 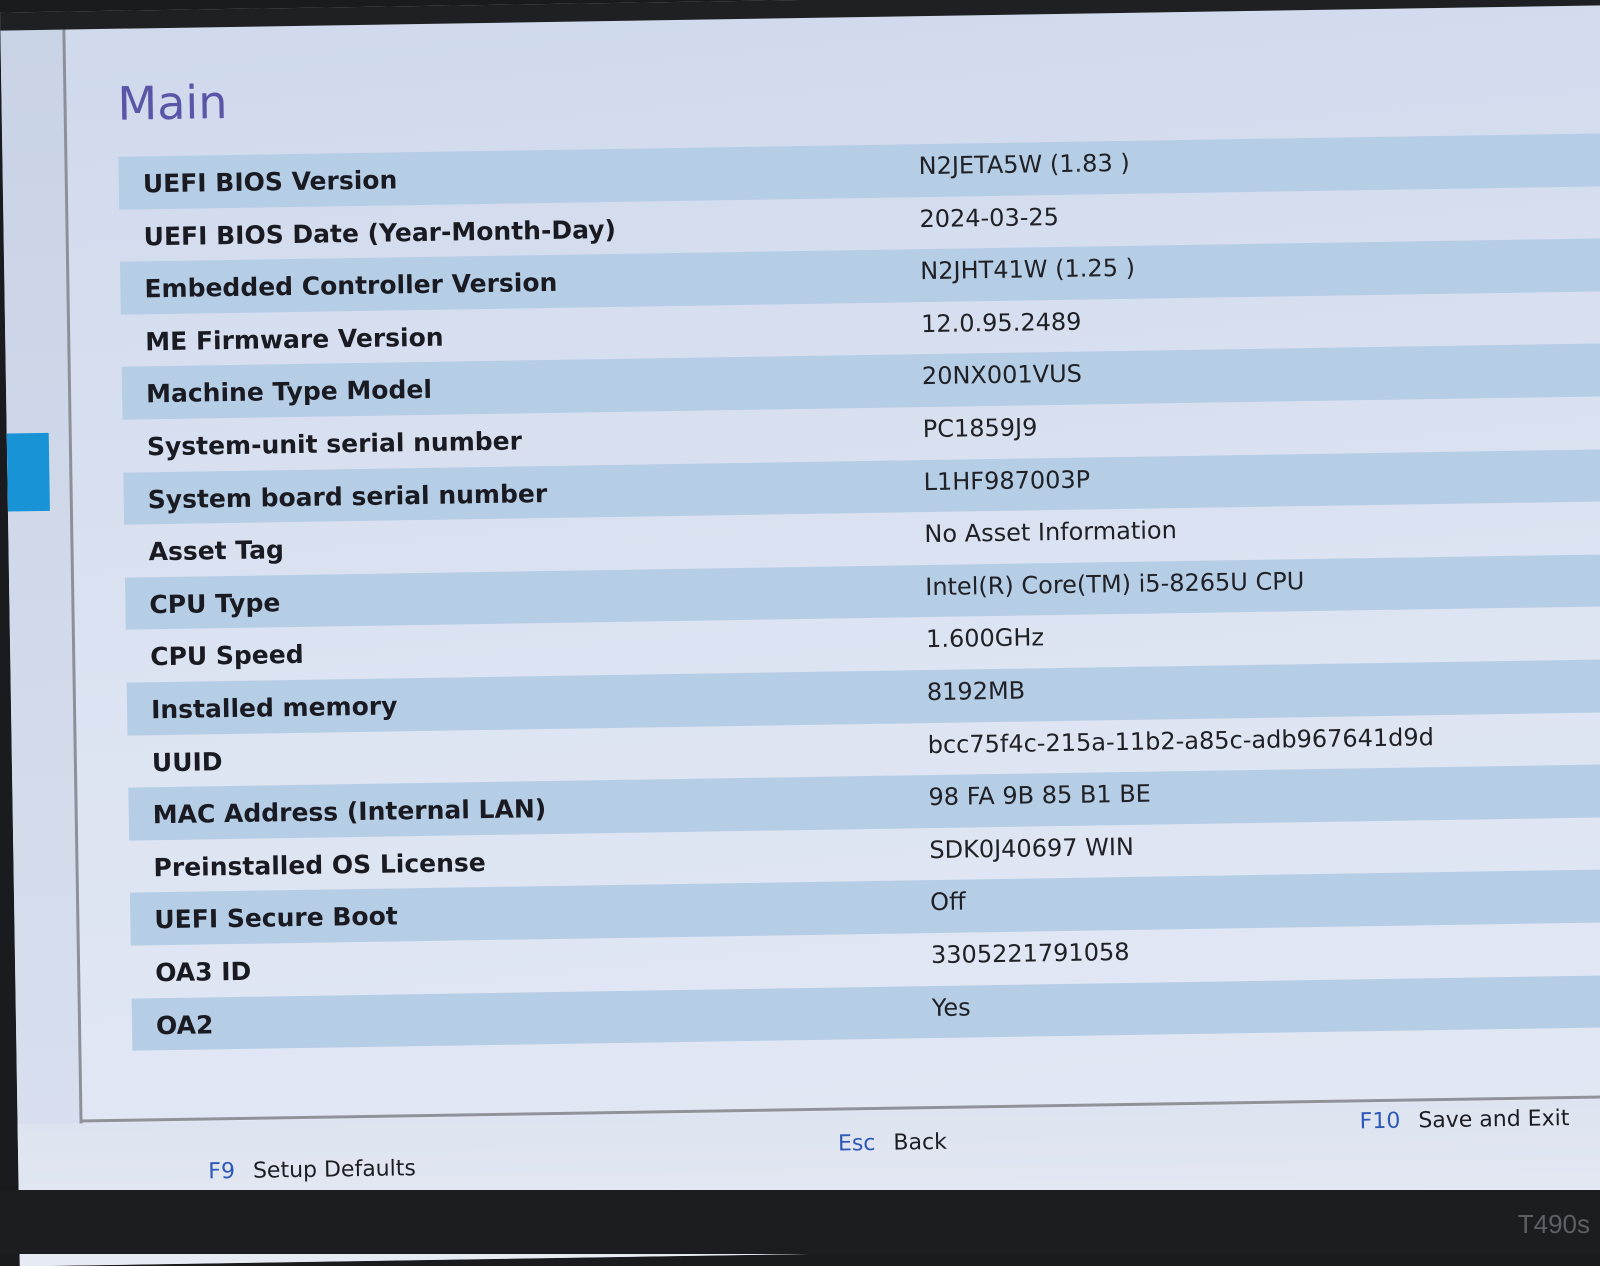 What do you see at coordinates (1039, 795) in the screenshot?
I see `info-value: 98 FA 9B 85 B1 BE` at bounding box center [1039, 795].